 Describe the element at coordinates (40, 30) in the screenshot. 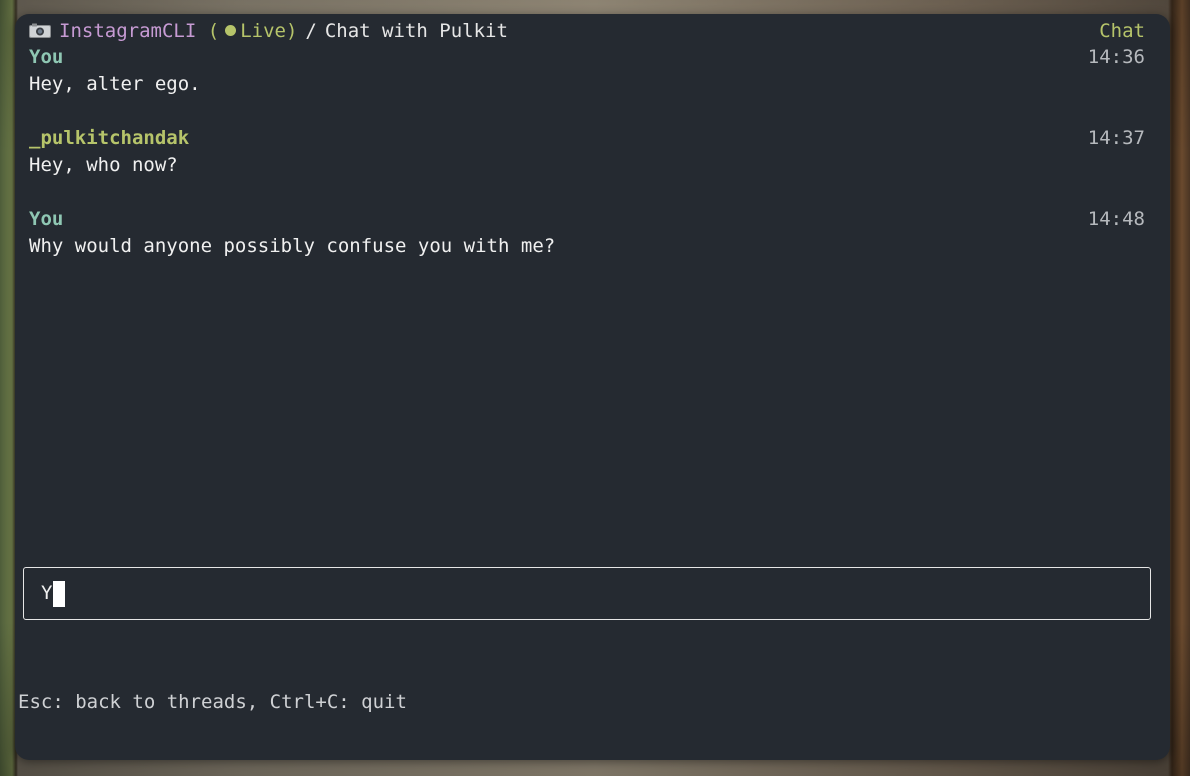

I see `camera-icon` at that location.